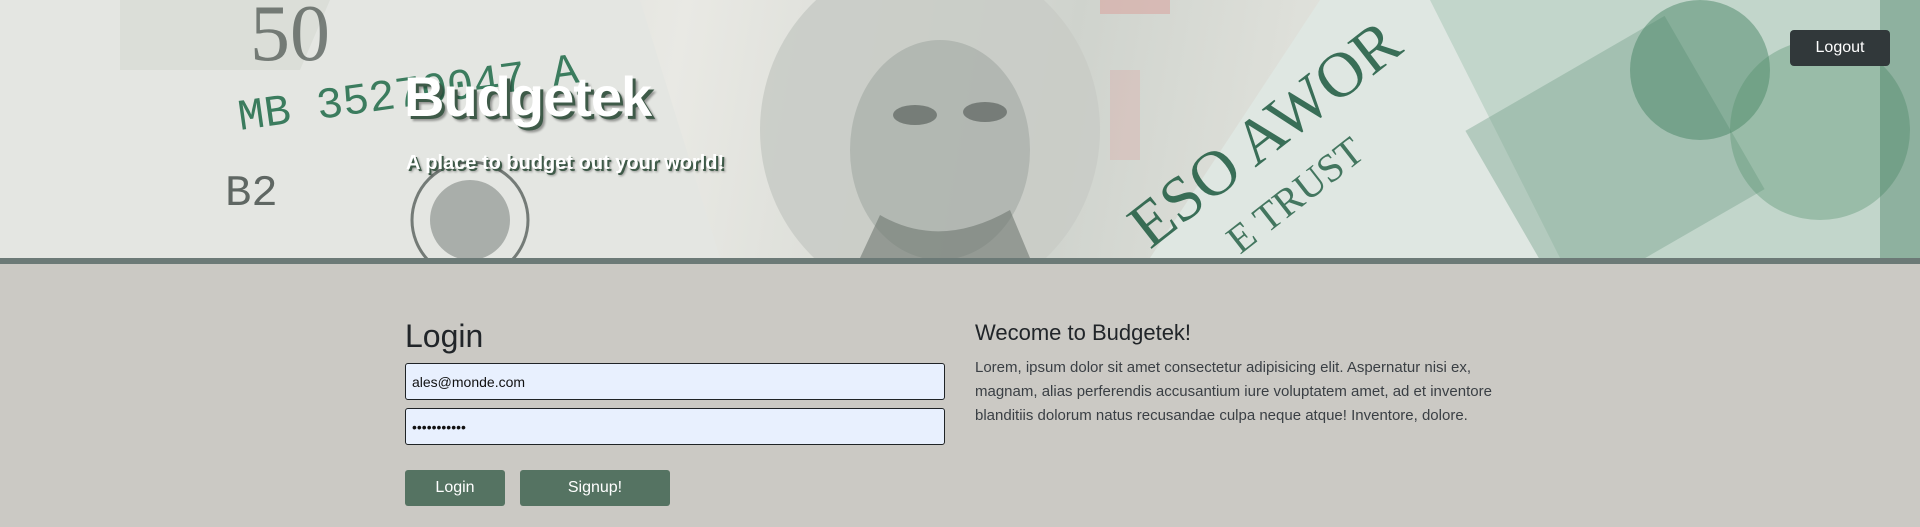 Image resolution: width=1920 pixels, height=527 pixels. What do you see at coordinates (675, 426) in the screenshot?
I see `password-field` at bounding box center [675, 426].